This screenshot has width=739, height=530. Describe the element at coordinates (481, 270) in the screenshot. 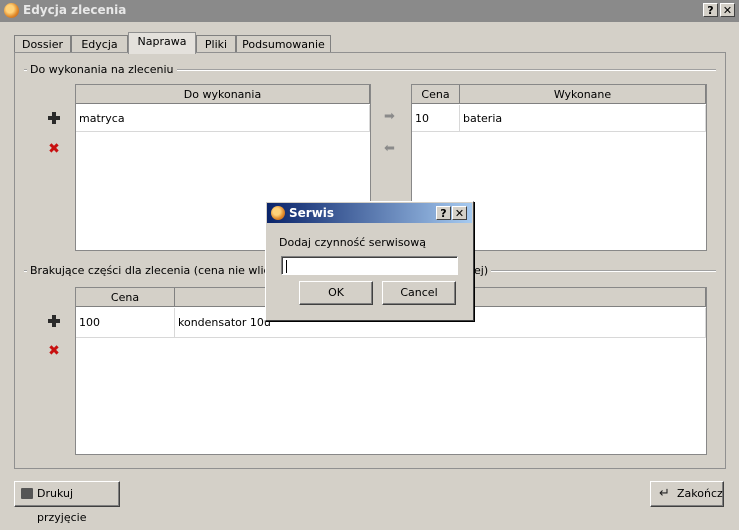

I see `missing-group-title-end: ej)` at that location.